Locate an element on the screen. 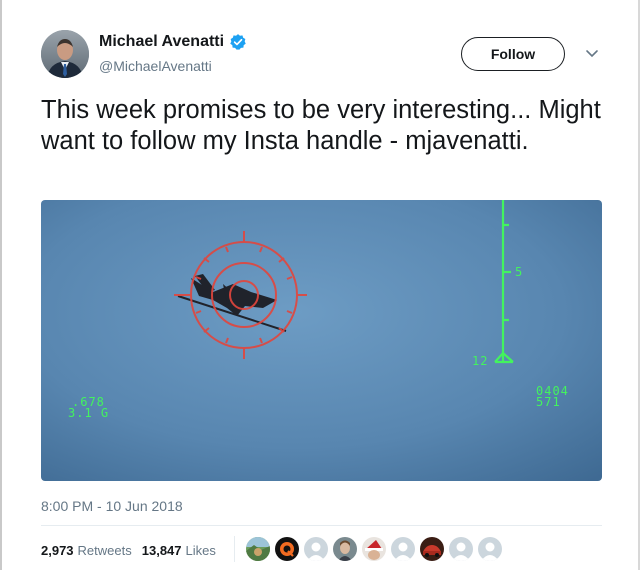  liker-avatar-portrait-icon is located at coordinates (345, 549).